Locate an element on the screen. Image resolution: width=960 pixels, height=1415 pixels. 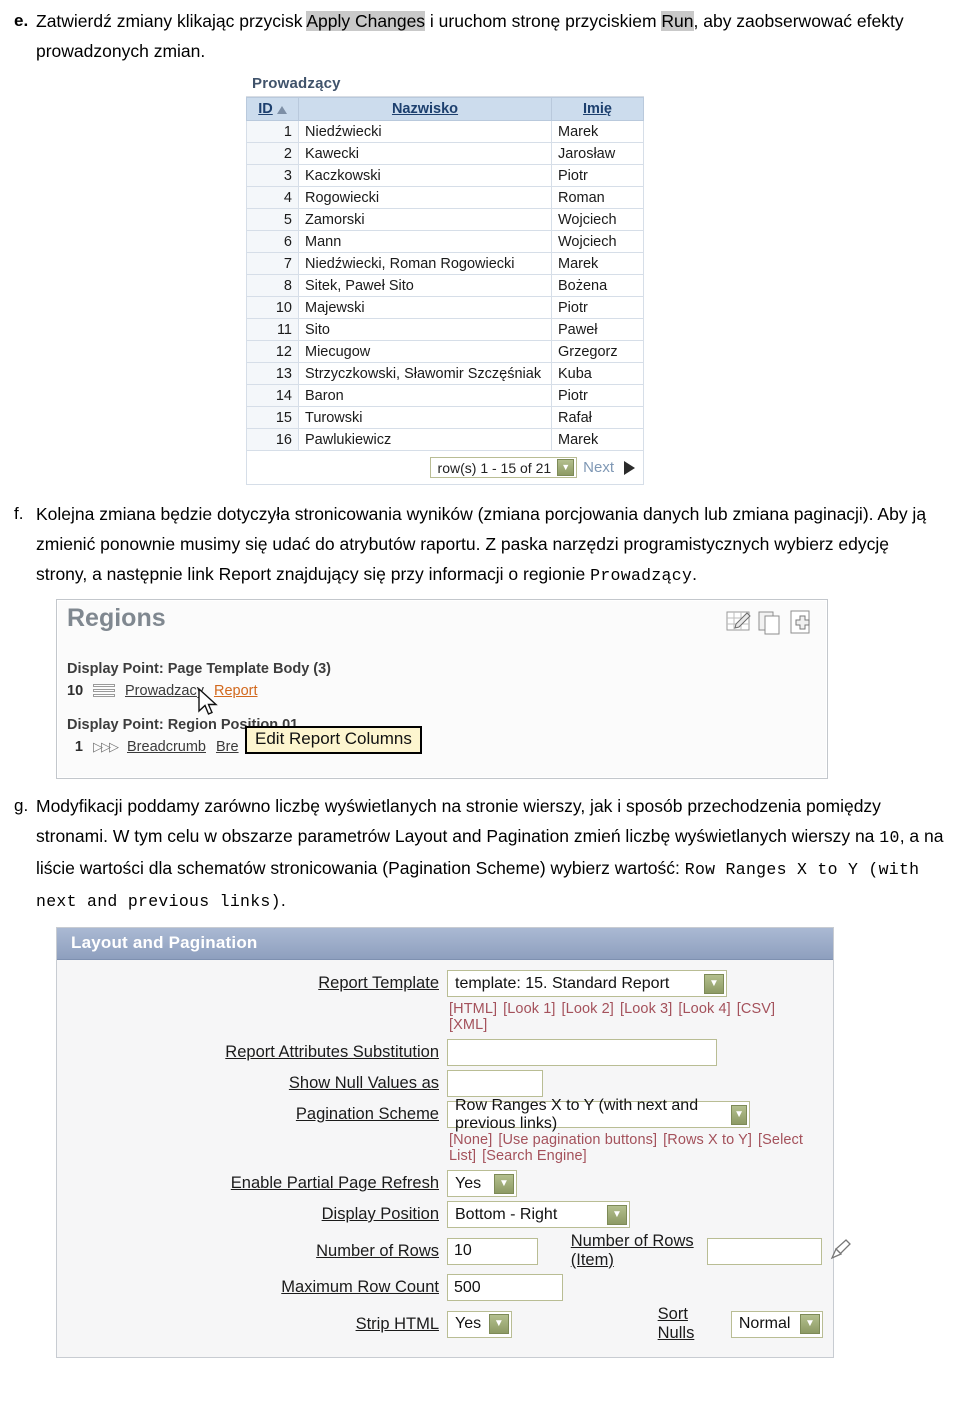
display-position-label: Display Position is located at coordinates (380, 1214).